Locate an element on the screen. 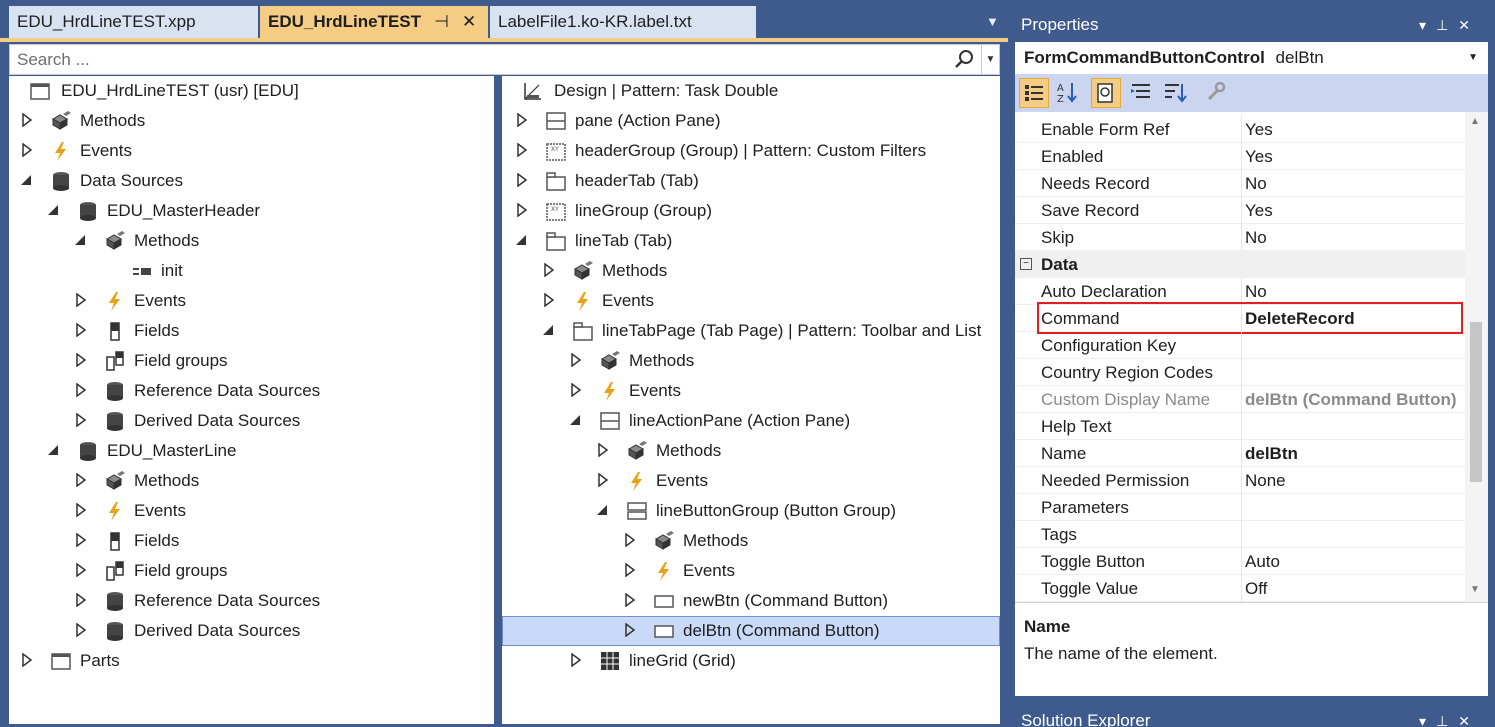 The image size is (1495, 727). property-row: Enabled Yes is located at coordinates (1240, 156).